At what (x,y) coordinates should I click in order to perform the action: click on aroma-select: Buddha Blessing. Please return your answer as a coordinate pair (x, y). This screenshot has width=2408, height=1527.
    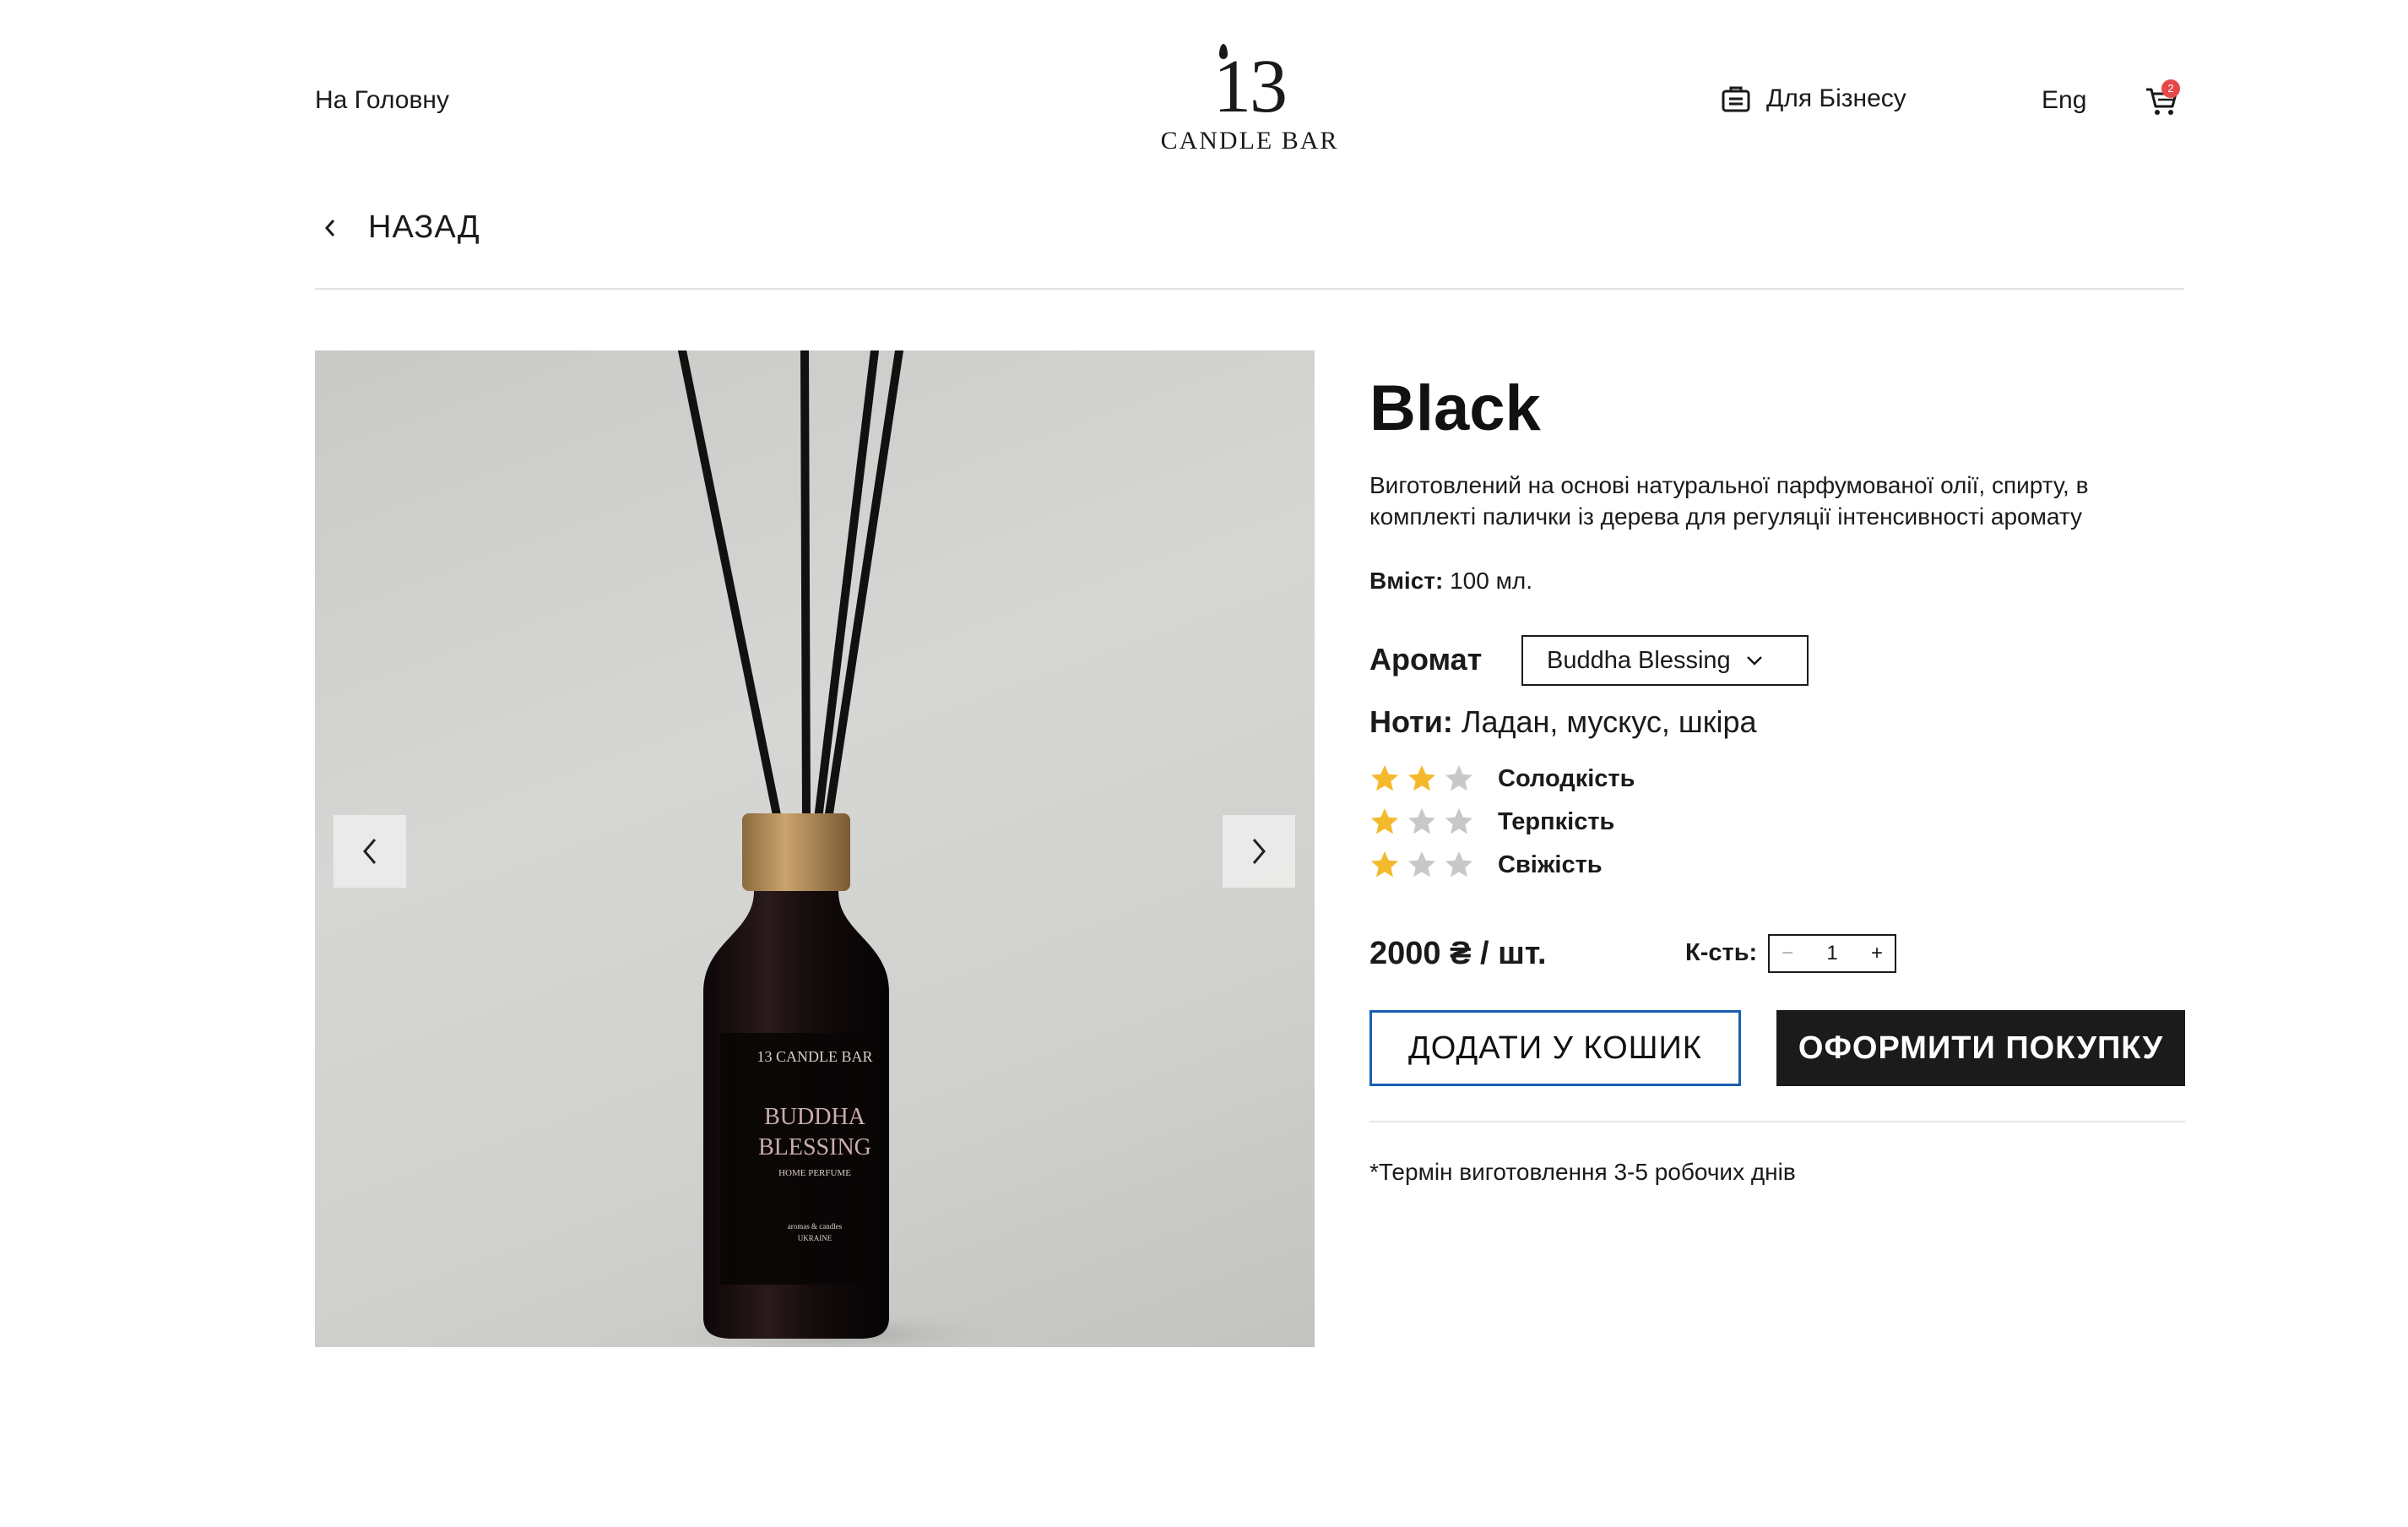
    Looking at the image, I should click on (1665, 660).